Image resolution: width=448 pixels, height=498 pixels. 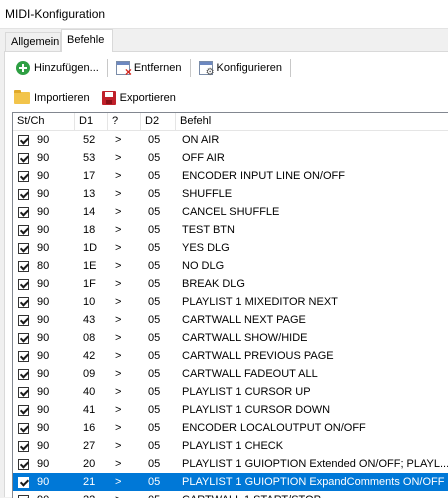 I want to click on table-row: 901F>05BREAK DLG, so click(x=230, y=284).